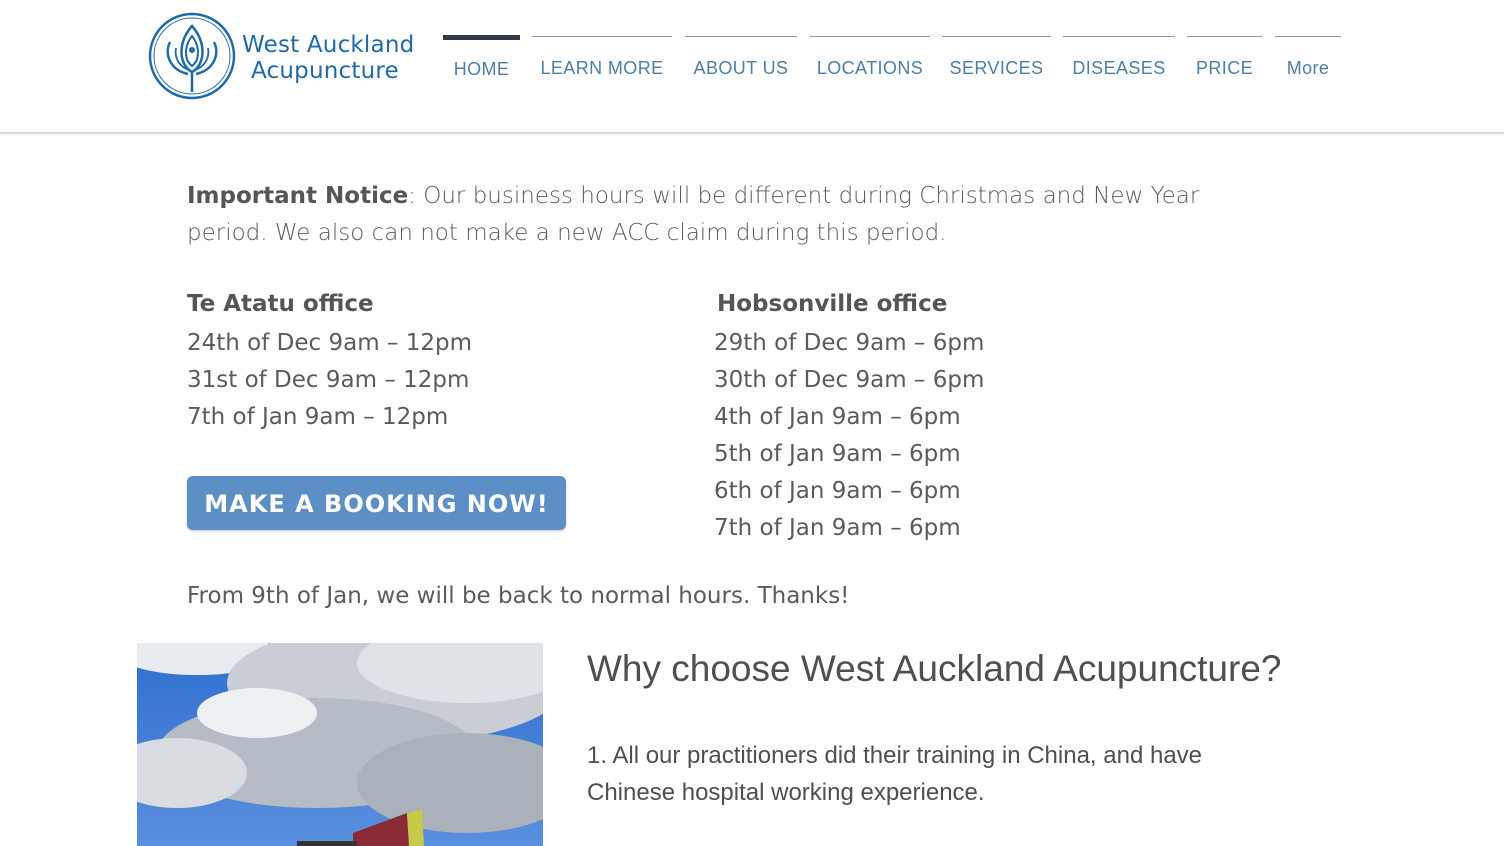 This screenshot has width=1504, height=846. I want to click on hours-line: 7th of Jan 9am – 12pm, so click(318, 417).